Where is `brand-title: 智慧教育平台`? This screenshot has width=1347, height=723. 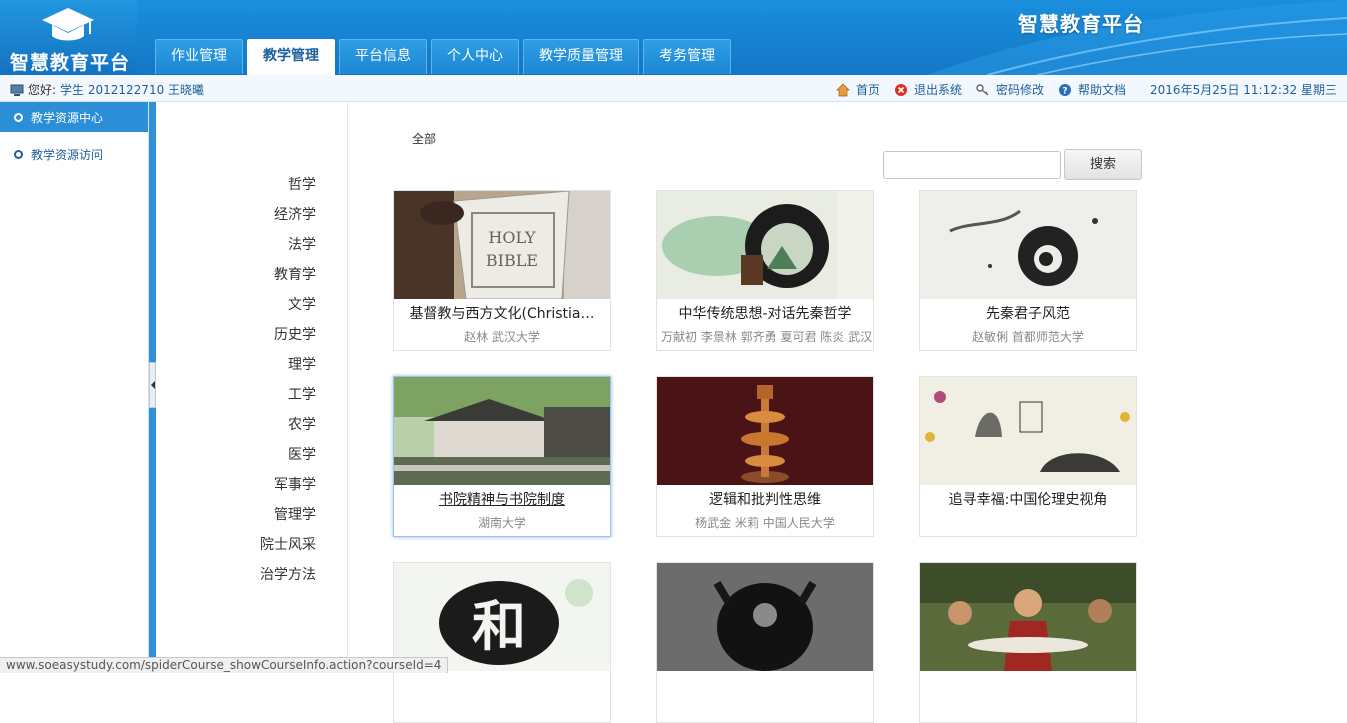
brand-title: 智慧教育平台 is located at coordinates (1081, 24).